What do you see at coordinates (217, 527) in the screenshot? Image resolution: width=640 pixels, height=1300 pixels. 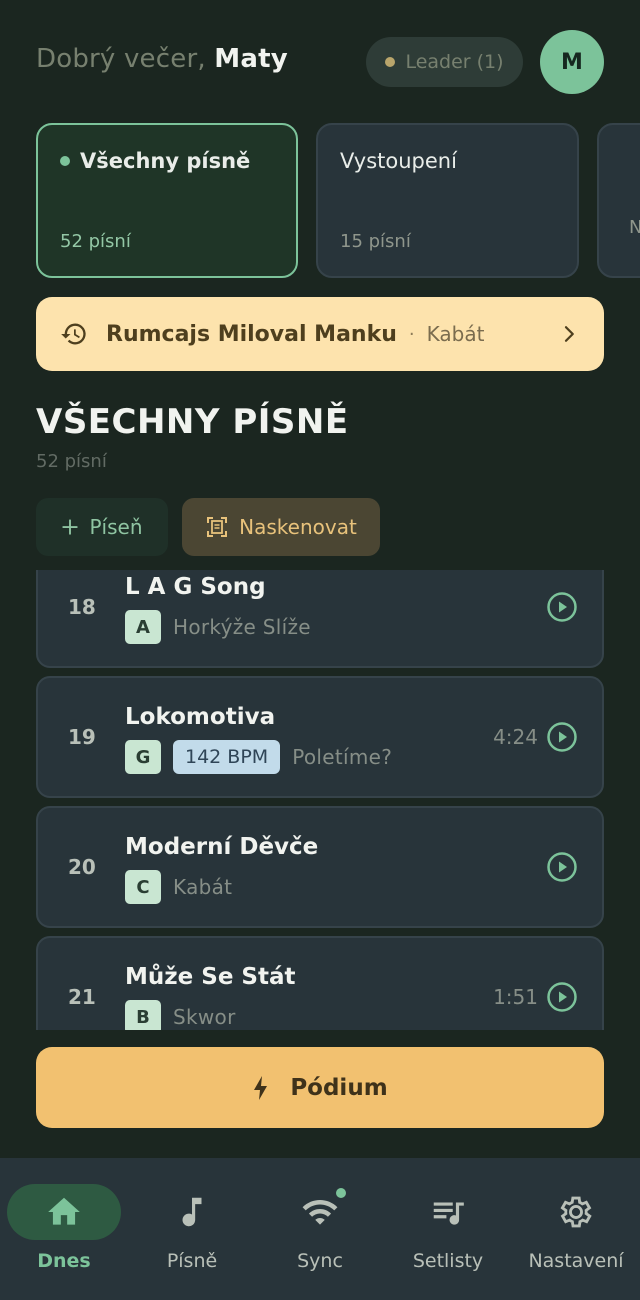 I see `scan-icon` at bounding box center [217, 527].